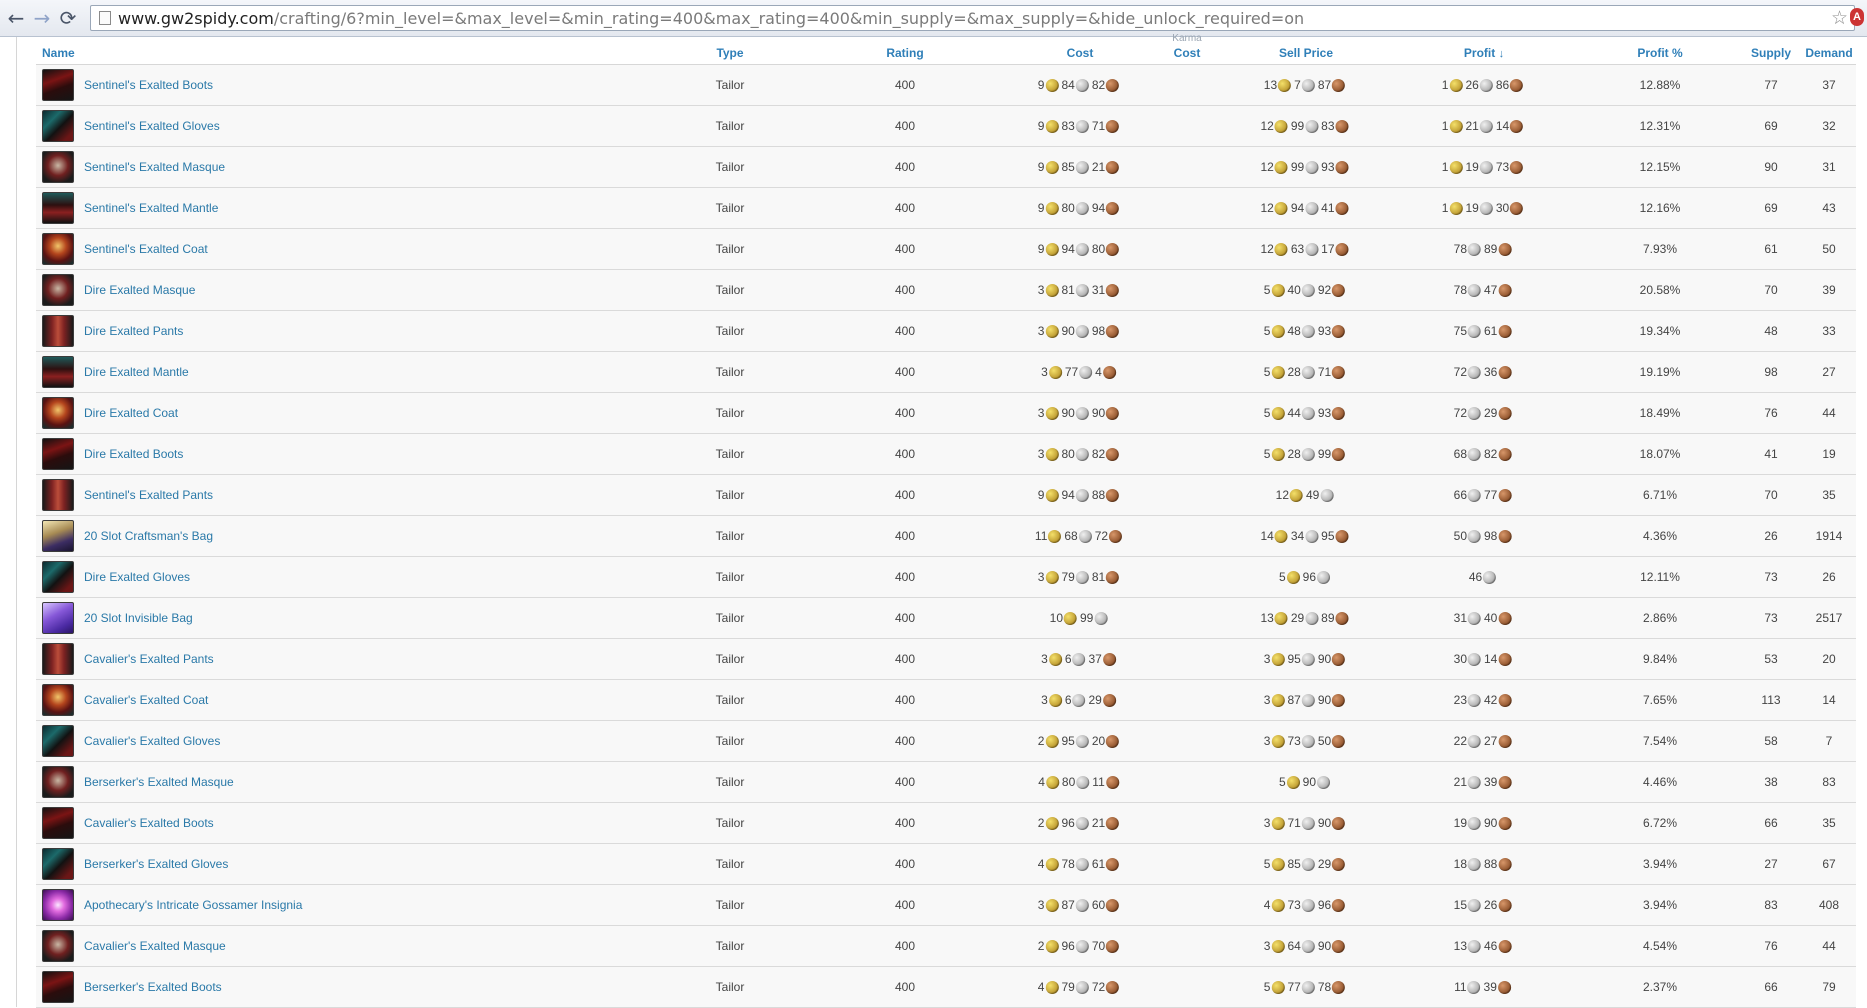 The image size is (1867, 1008). What do you see at coordinates (58, 53) in the screenshot?
I see `column-header-name: Name` at bounding box center [58, 53].